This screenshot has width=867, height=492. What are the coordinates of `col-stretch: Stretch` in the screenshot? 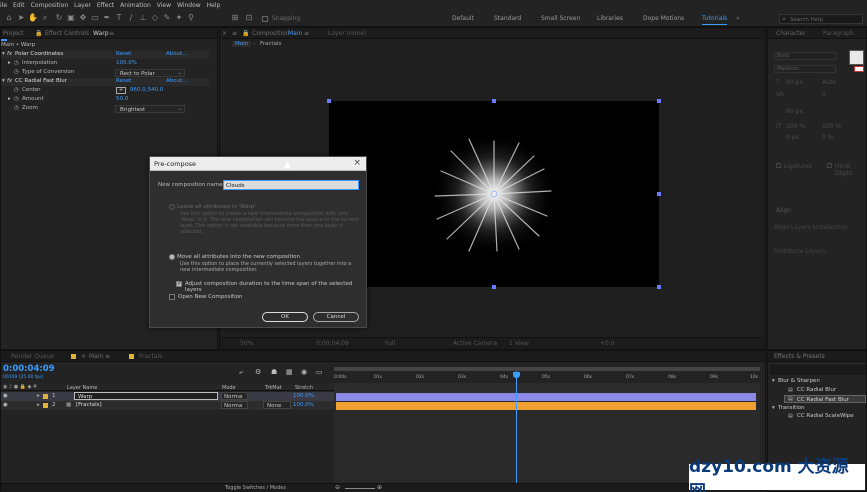 It's located at (304, 388).